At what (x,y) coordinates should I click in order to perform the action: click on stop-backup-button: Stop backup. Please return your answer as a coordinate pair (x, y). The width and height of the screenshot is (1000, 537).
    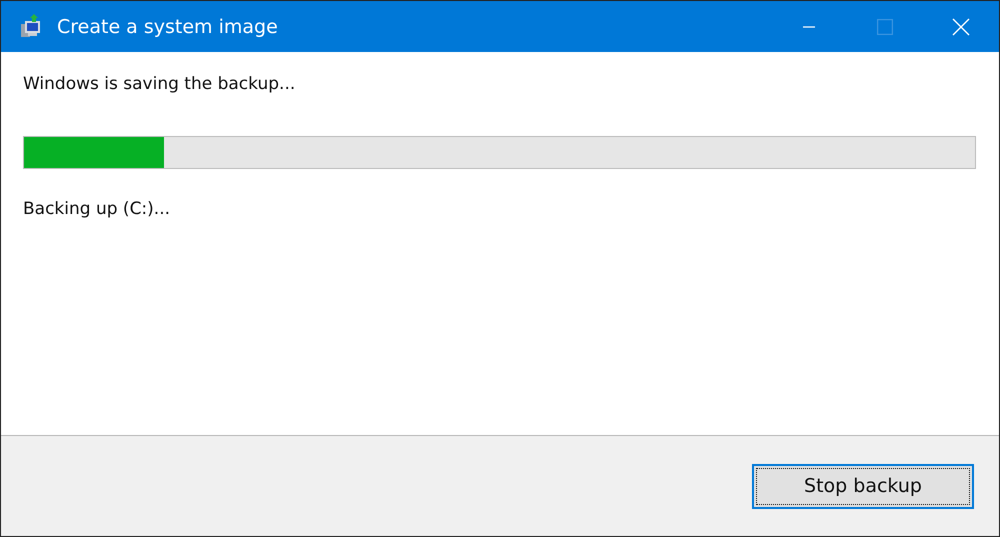
    Looking at the image, I should click on (863, 486).